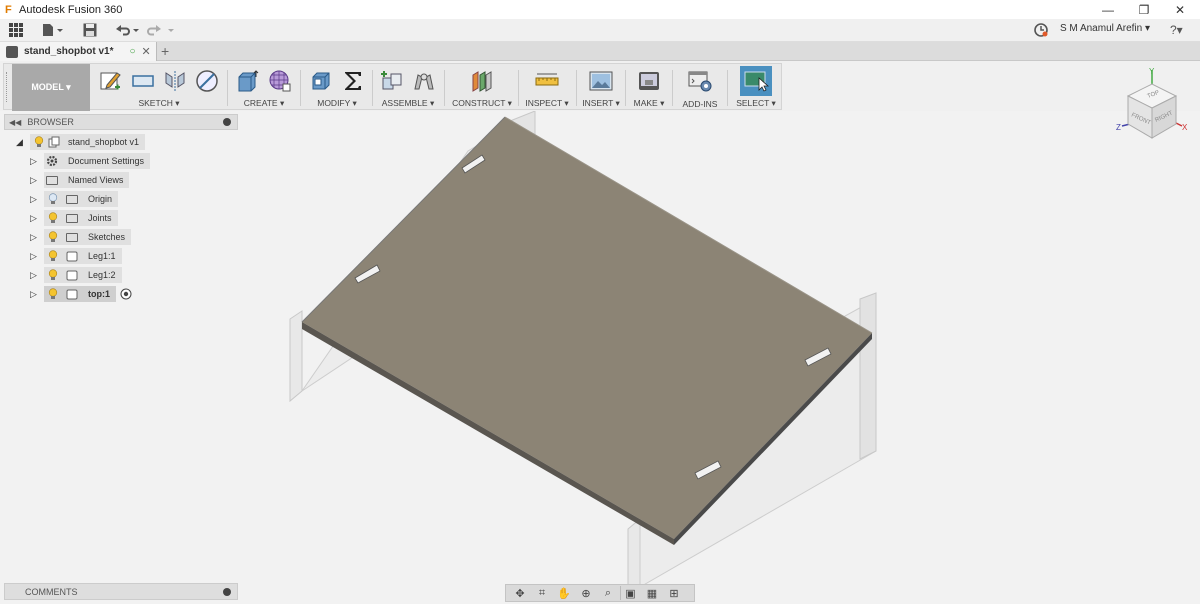  I want to click on tree-item-sketches: ▷ Sketches, so click(81, 237).